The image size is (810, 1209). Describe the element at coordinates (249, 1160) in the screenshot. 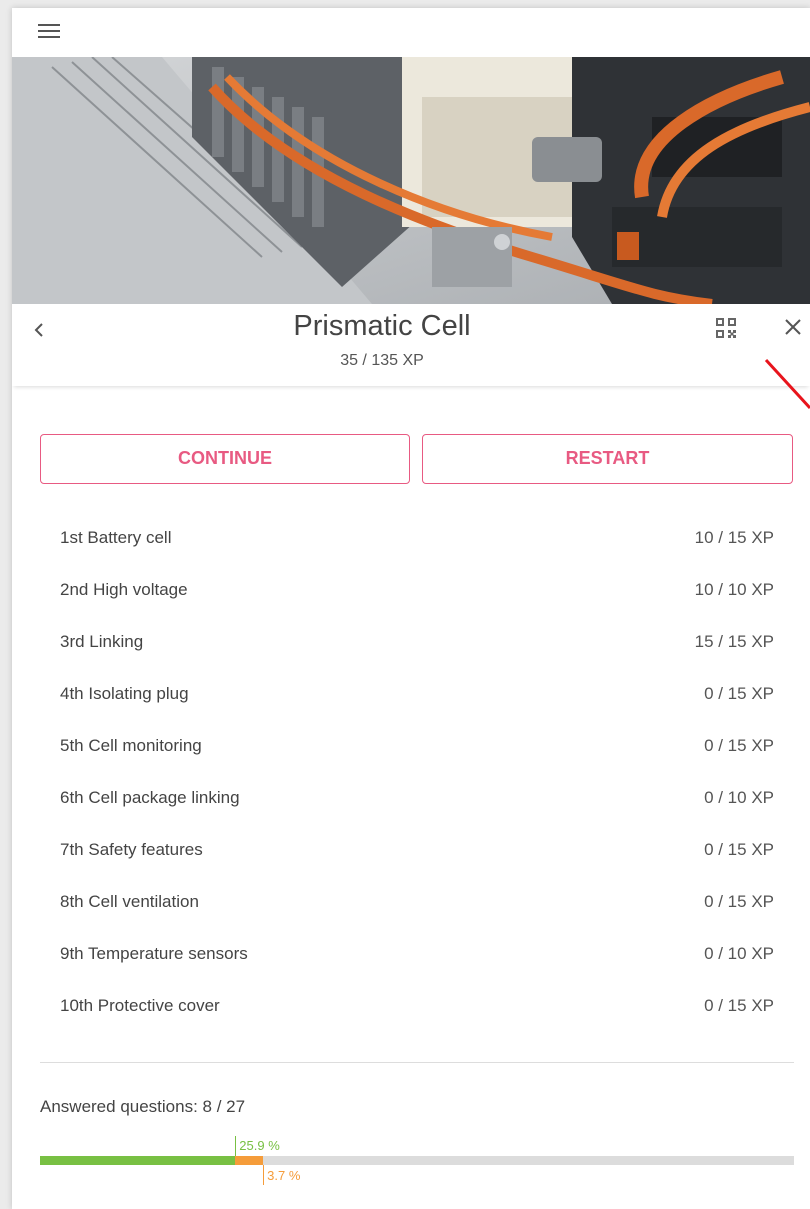

I see `progress-wrong-segment` at that location.